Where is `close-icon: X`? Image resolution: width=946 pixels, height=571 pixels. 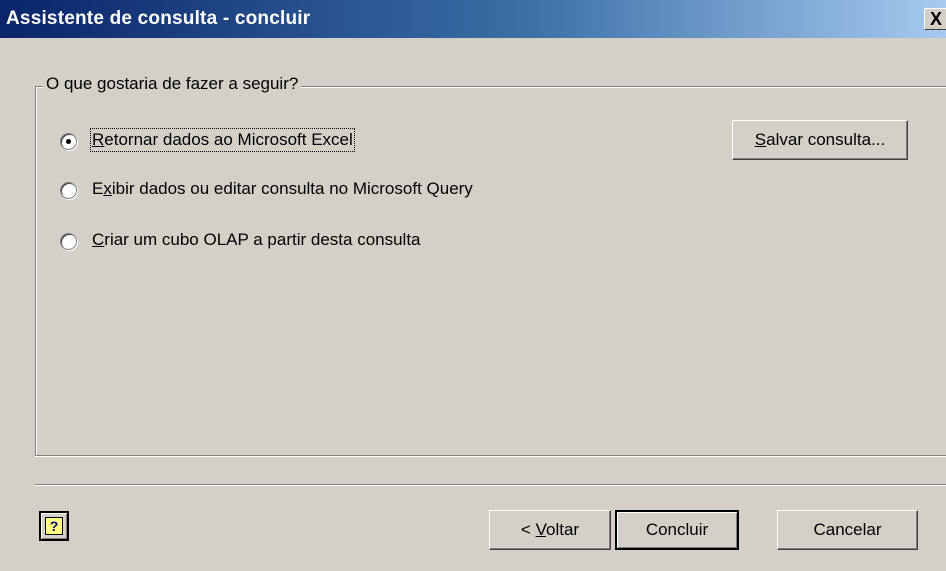 close-icon: X is located at coordinates (935, 19).